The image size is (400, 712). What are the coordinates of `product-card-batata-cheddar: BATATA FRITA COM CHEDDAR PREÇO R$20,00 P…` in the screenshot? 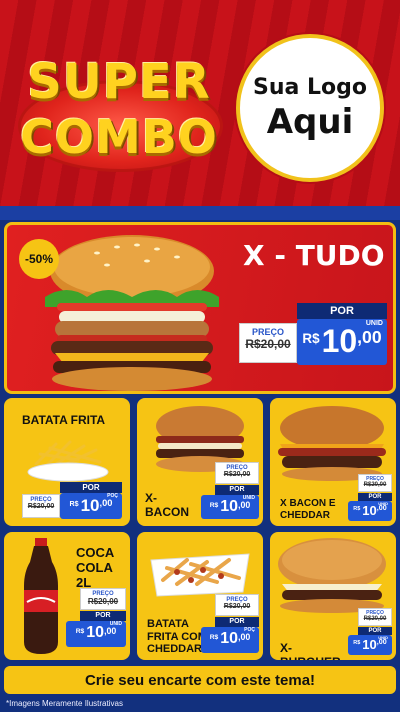 It's located at (200, 596).